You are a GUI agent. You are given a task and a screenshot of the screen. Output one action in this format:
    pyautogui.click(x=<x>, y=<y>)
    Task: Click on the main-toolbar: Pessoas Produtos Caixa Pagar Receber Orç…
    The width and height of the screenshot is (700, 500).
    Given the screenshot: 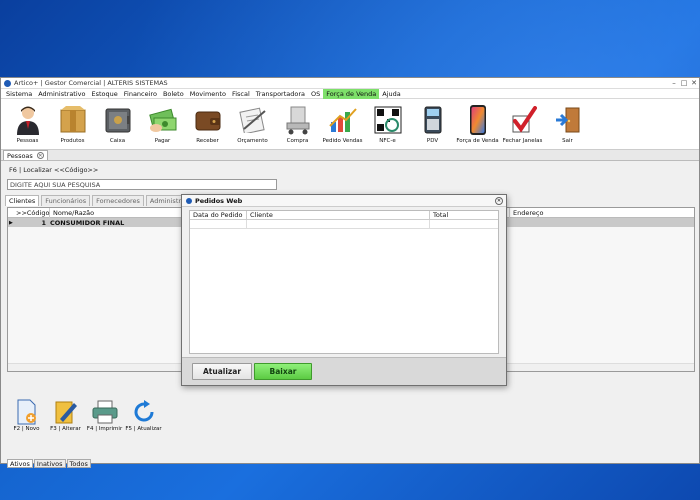 What is the action you would take?
    pyautogui.click(x=350, y=124)
    